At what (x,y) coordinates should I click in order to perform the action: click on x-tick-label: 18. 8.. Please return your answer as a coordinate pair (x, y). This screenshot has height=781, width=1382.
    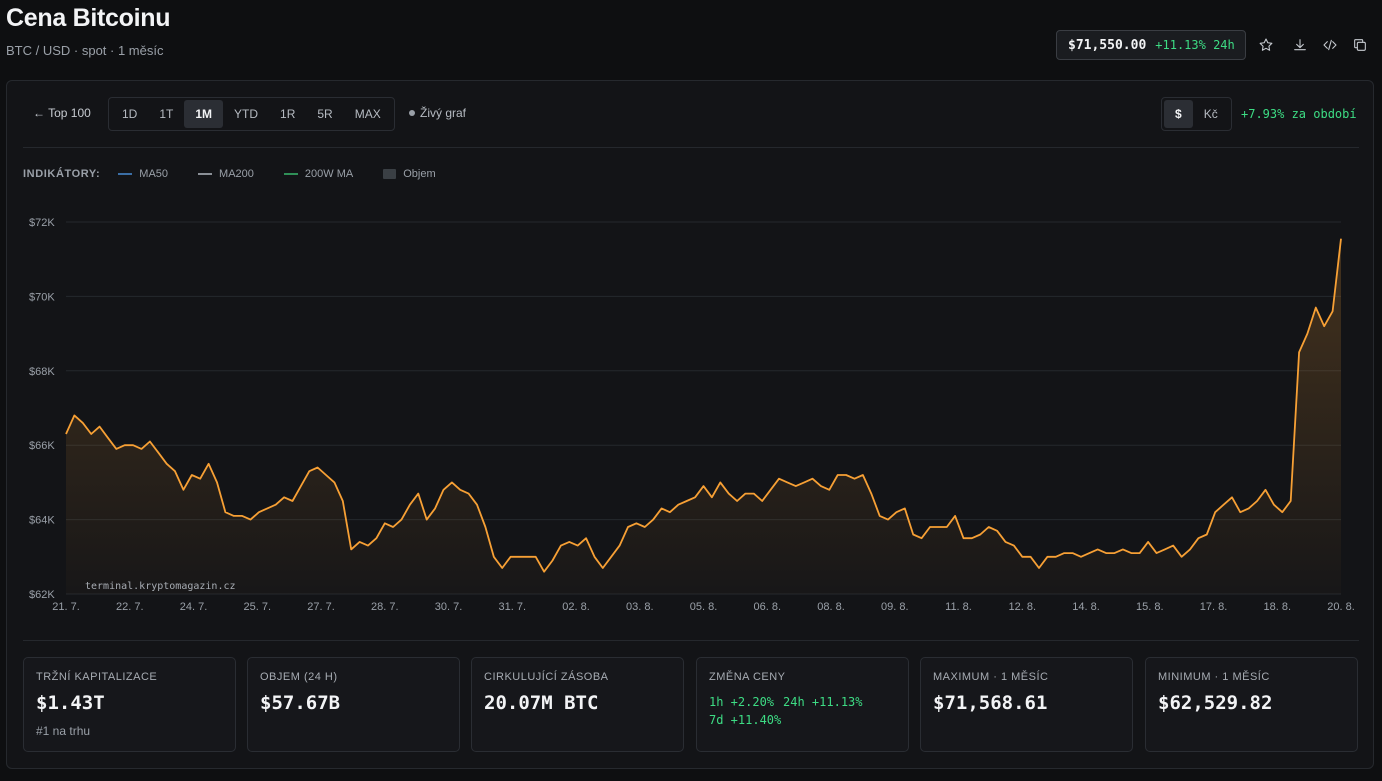
    Looking at the image, I should click on (1277, 607).